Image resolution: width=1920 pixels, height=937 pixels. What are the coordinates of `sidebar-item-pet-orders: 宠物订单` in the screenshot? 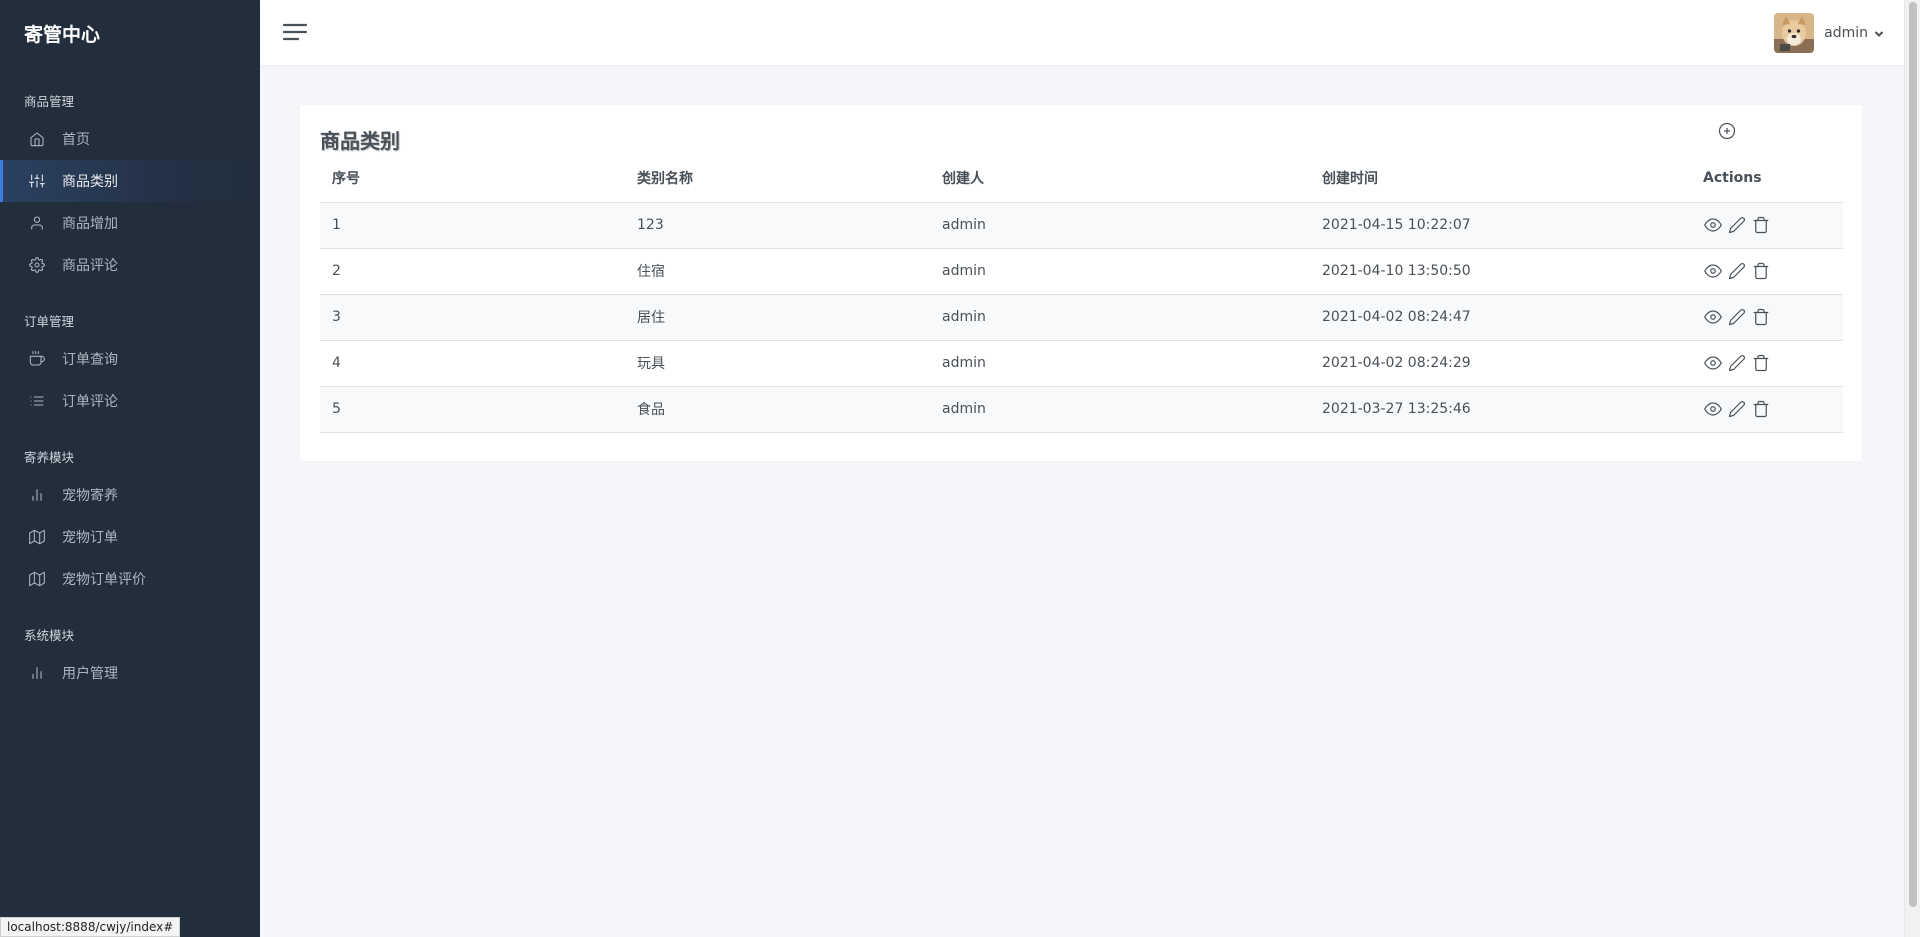 It's located at (130, 537).